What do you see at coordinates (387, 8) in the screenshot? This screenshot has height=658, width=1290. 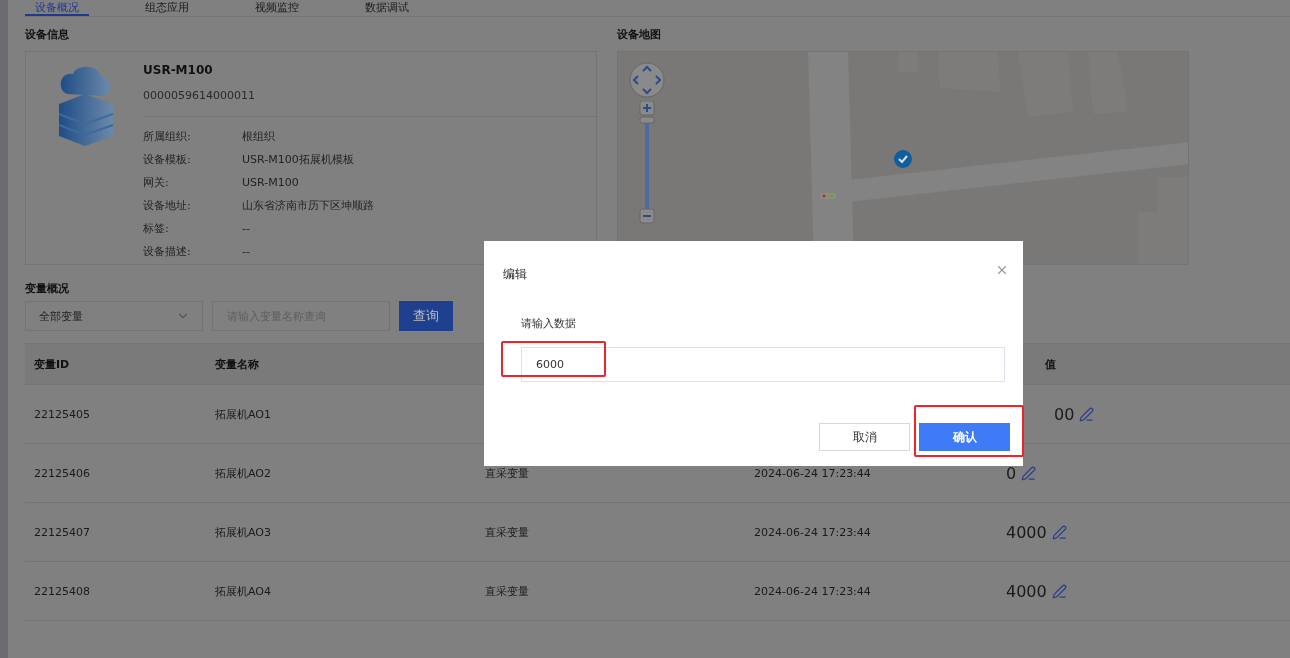 I see `tab: 数据调试` at bounding box center [387, 8].